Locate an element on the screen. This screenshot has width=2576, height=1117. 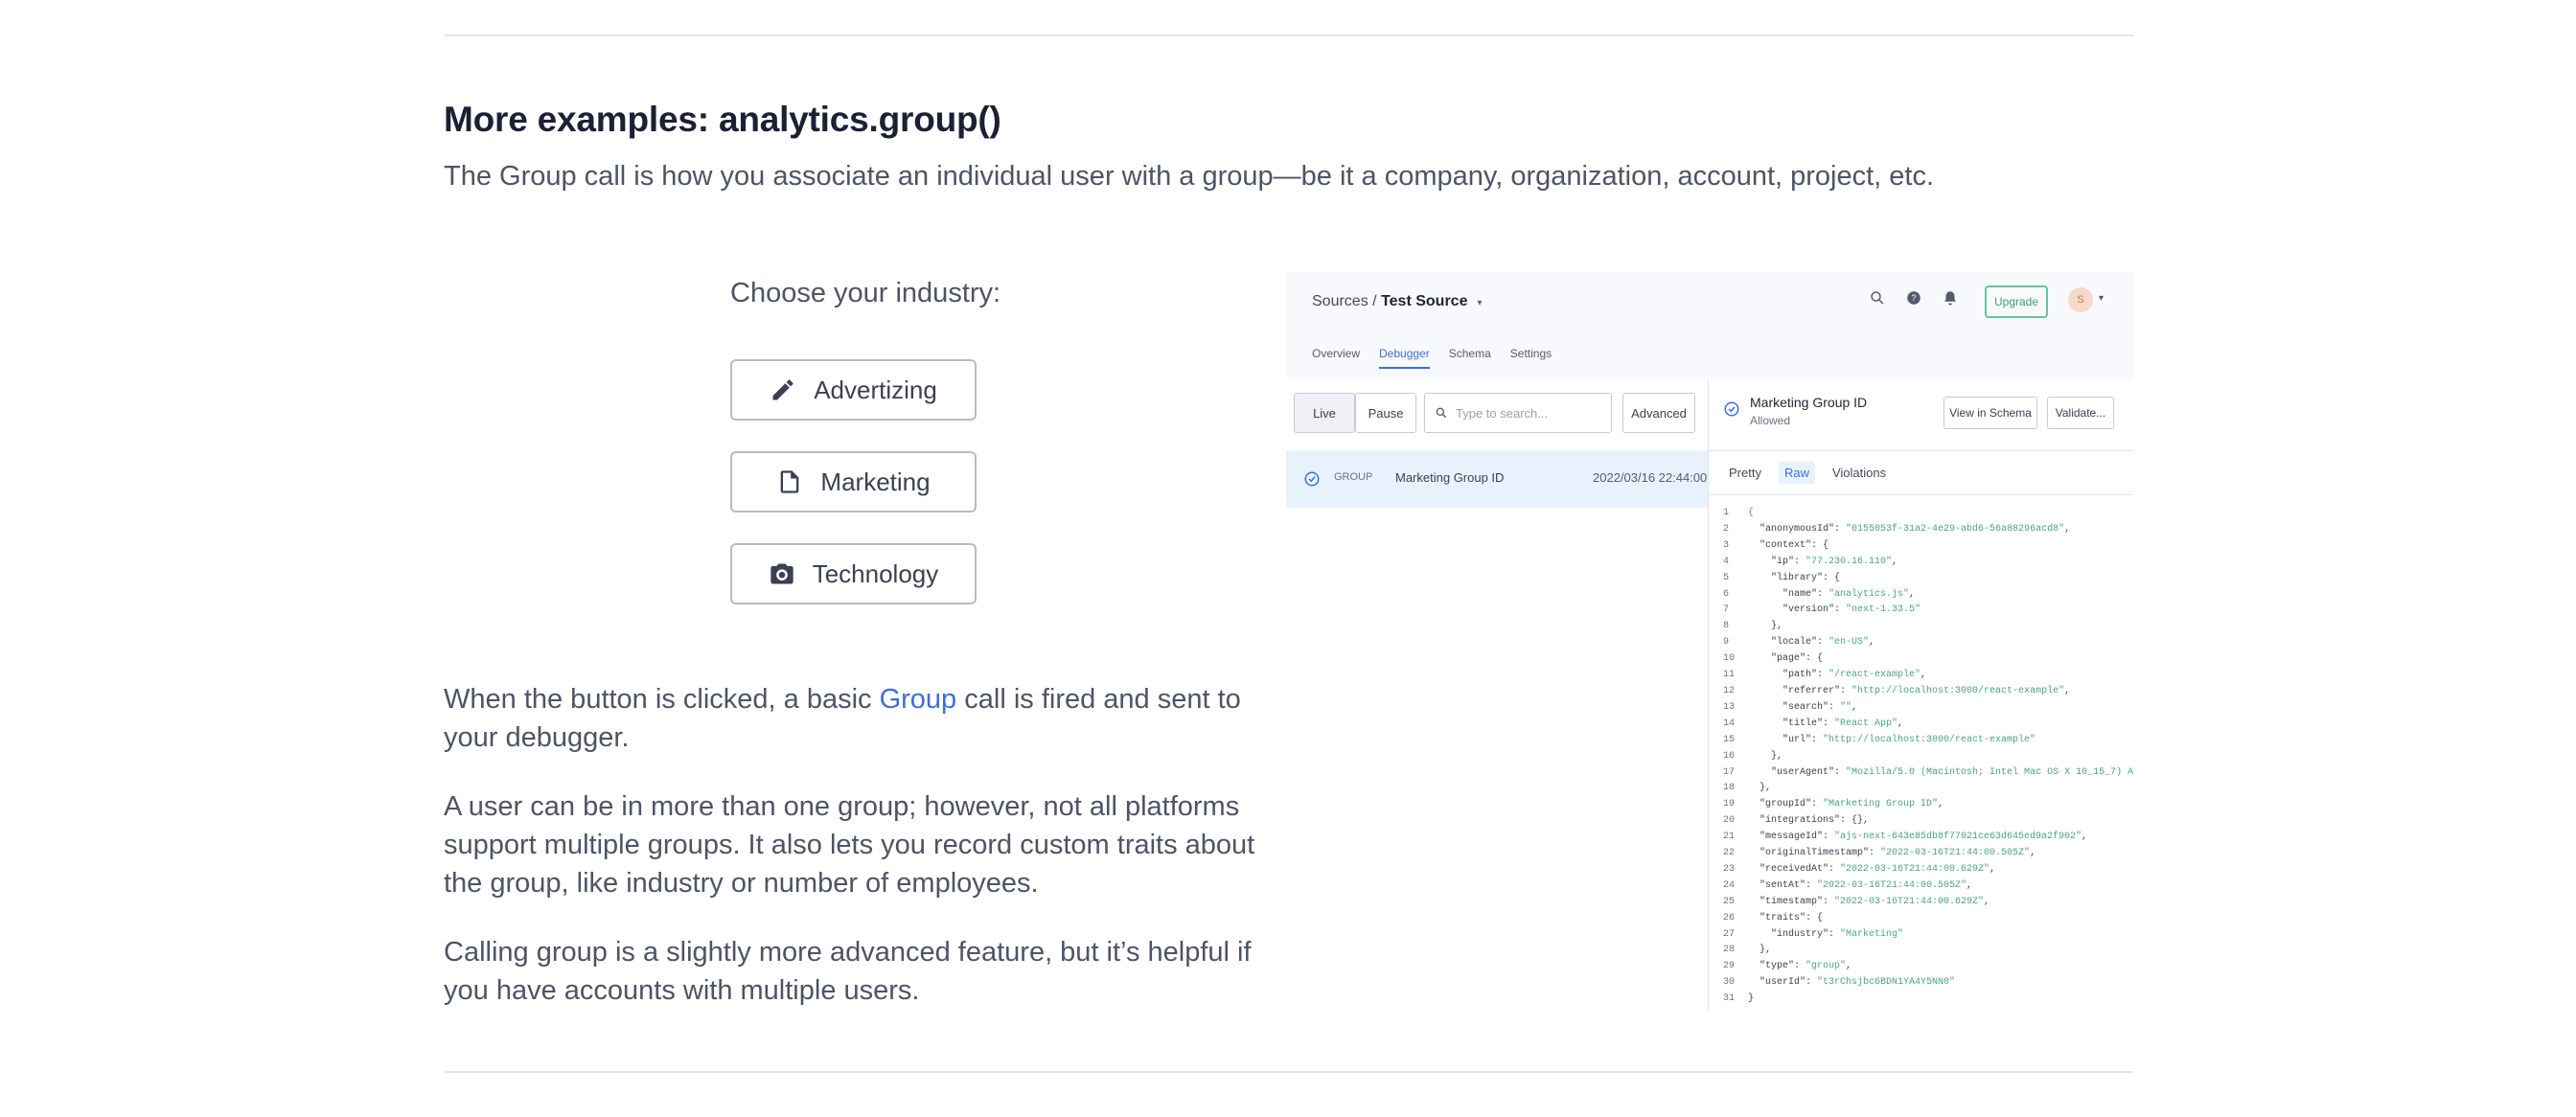
tab-raw: Raw is located at coordinates (1796, 473).